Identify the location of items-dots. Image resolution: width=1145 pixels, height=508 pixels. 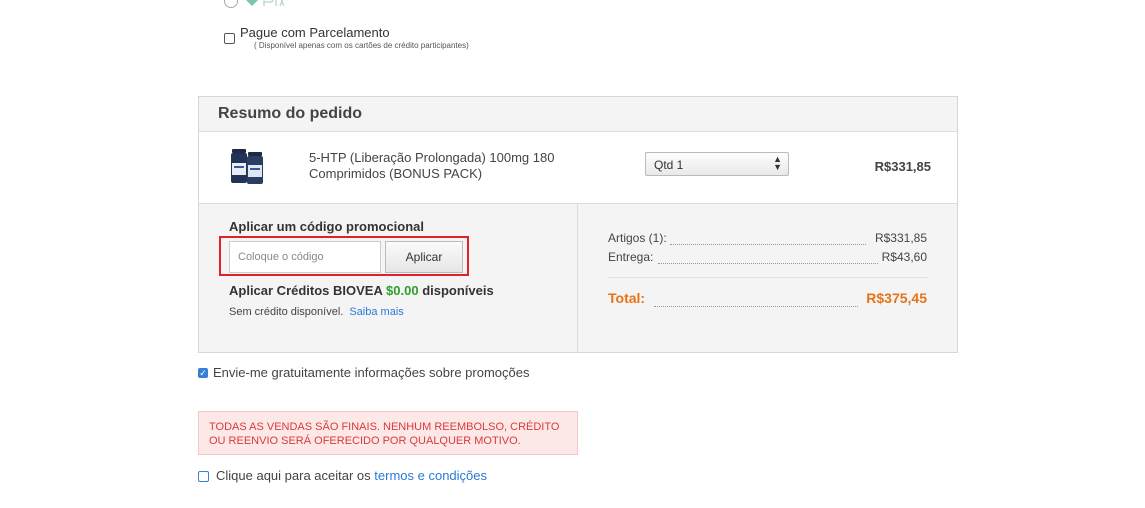
(768, 244).